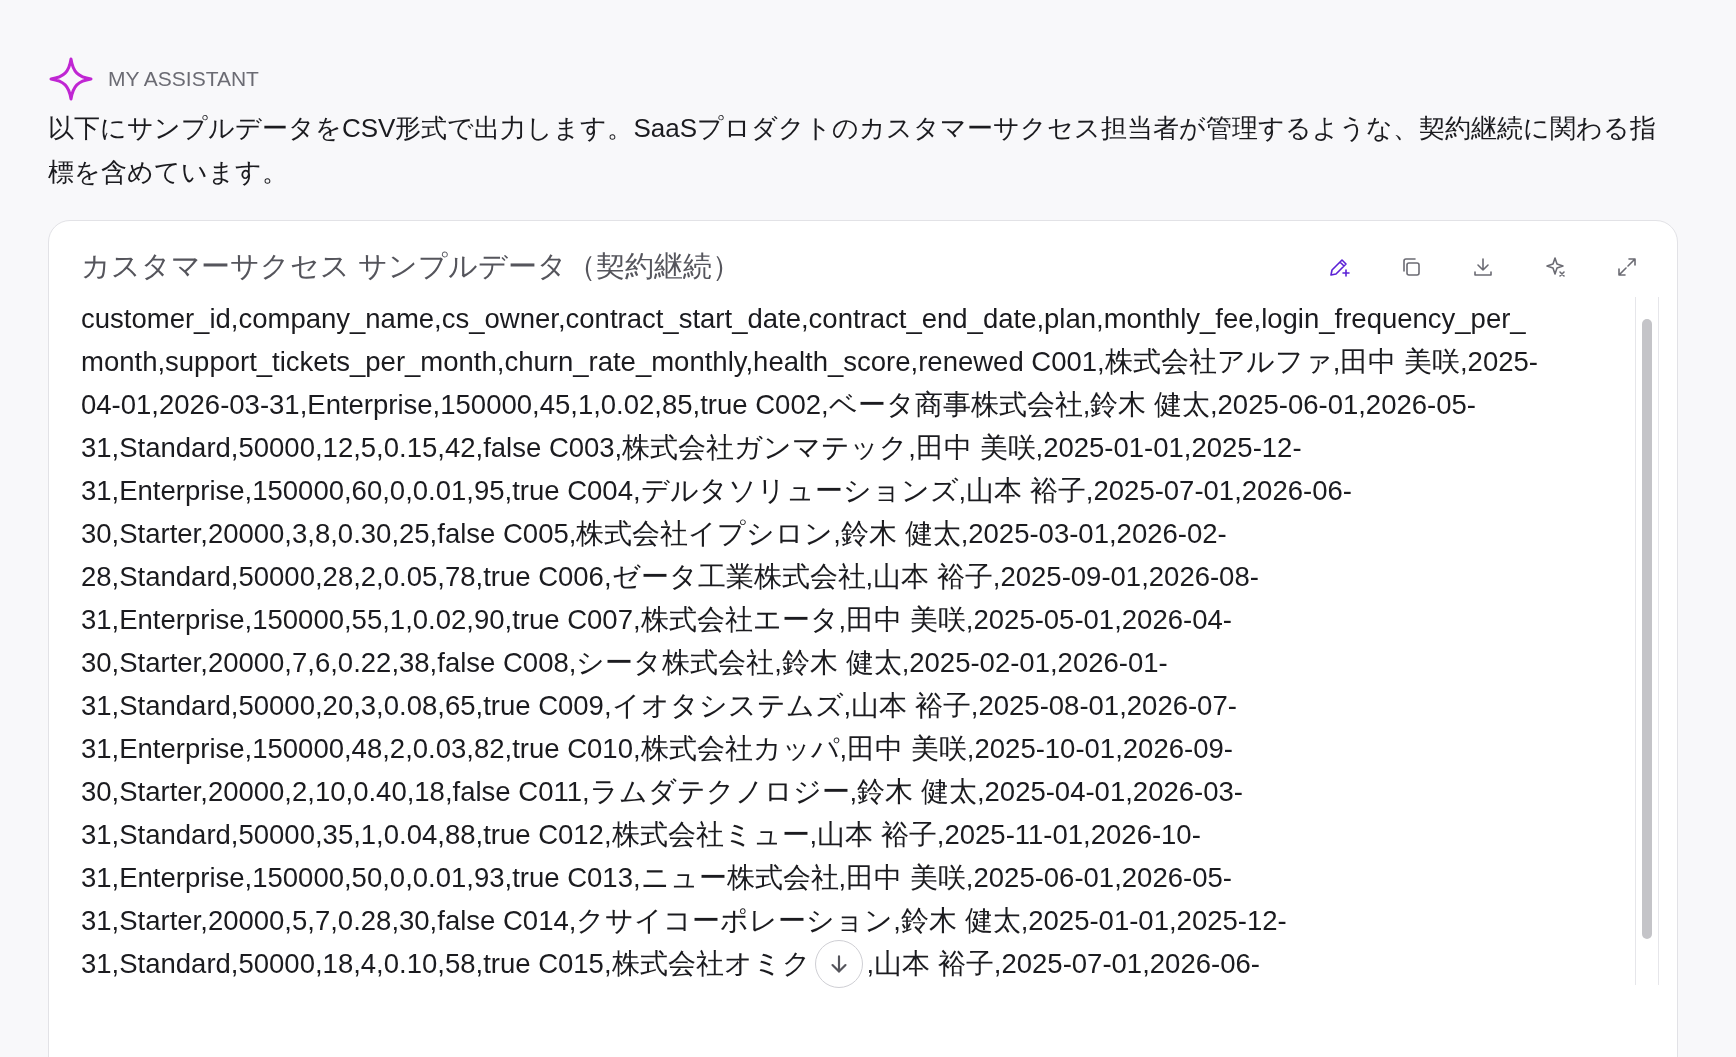 This screenshot has height=1057, width=1736. I want to click on csv-text: 31,Enterprise,150000,55,1,0.02,90,true C007,株式会社エータ,田中 美咲,2025-05-01,2026-04-, so click(656, 620).